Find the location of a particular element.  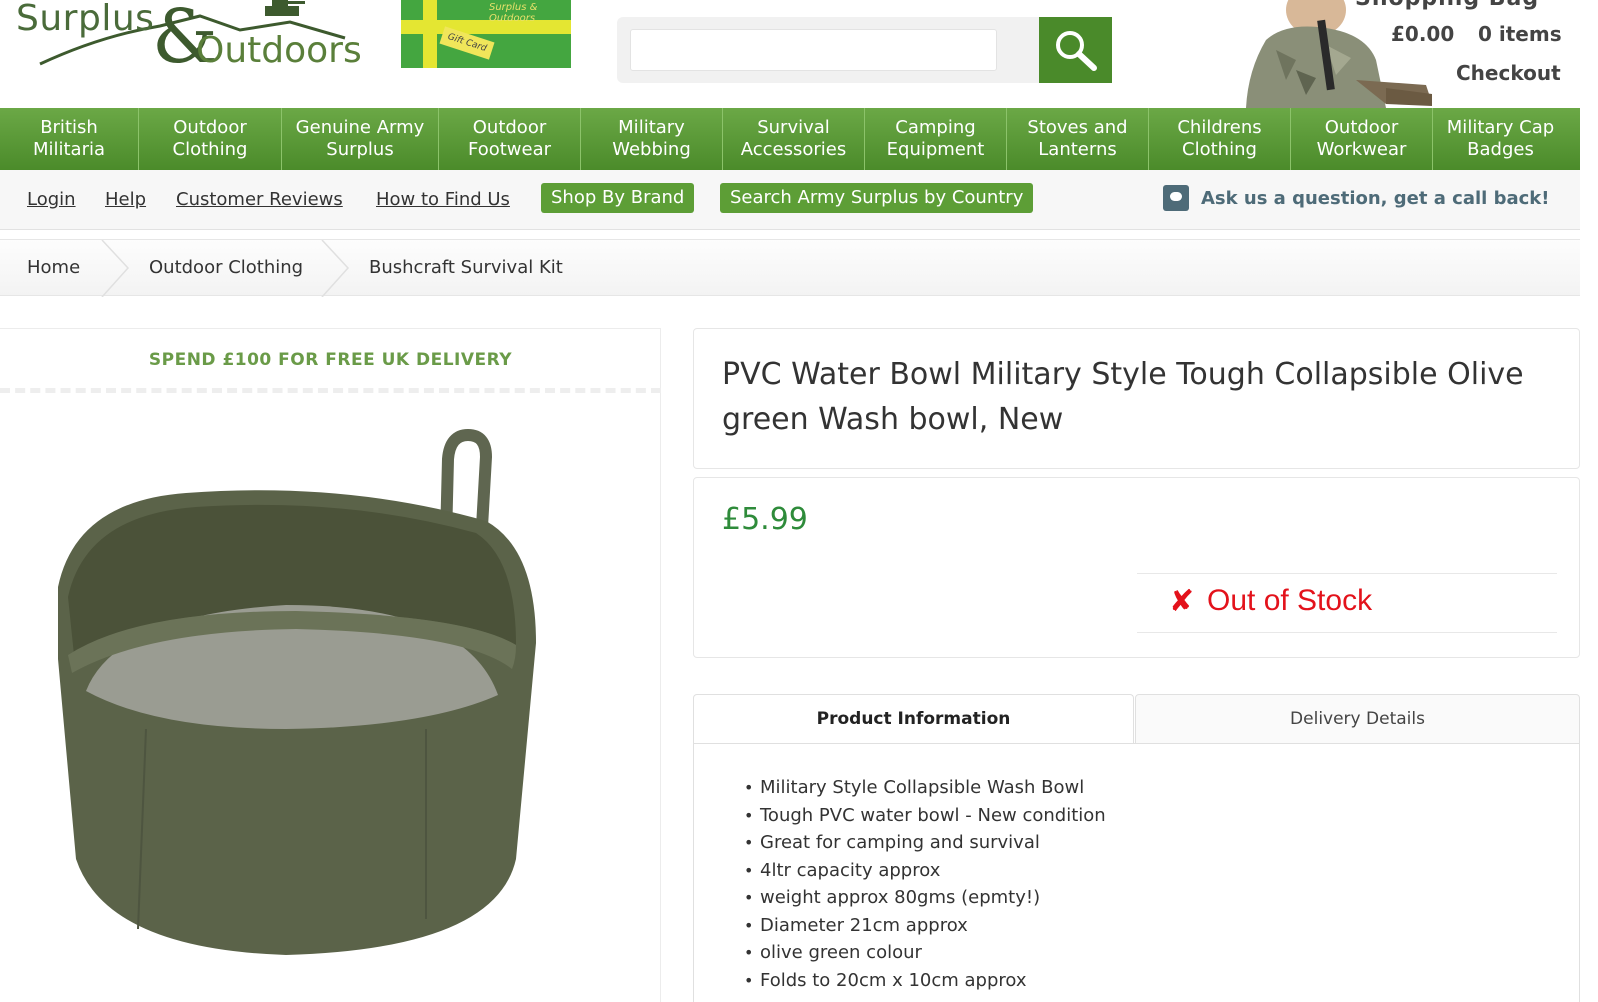

nav-item-label: British Militaria is located at coordinates (69, 138).